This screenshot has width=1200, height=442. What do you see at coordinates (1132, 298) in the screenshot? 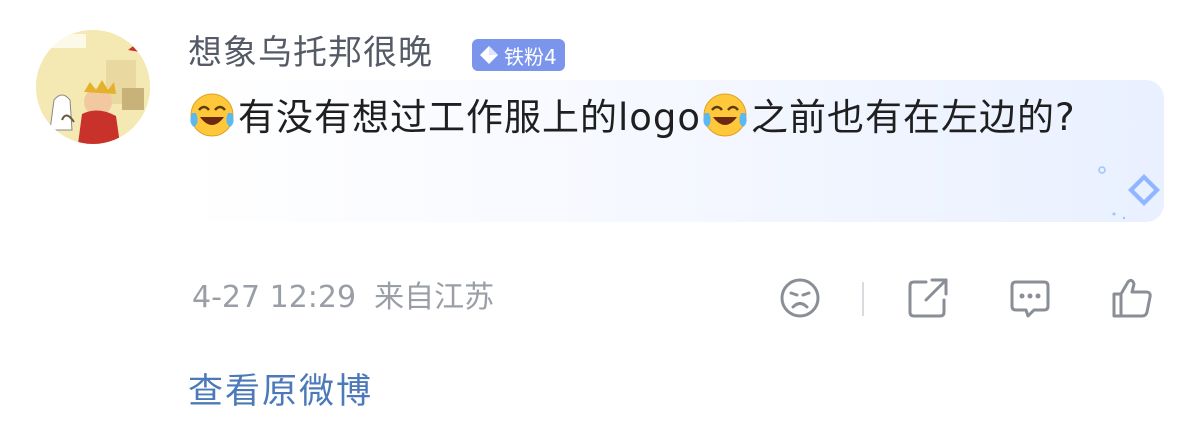
I see `like-icon` at bounding box center [1132, 298].